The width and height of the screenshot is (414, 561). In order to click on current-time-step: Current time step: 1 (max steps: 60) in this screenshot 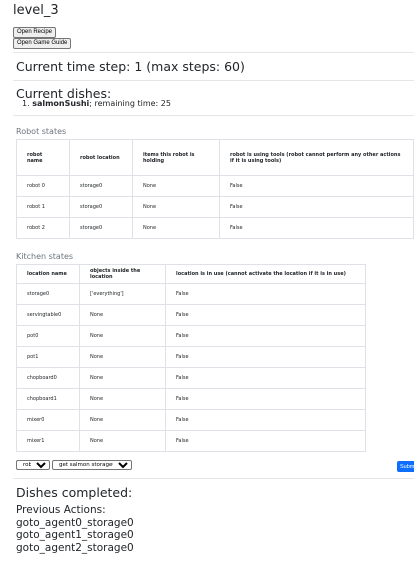, I will do `click(130, 66)`.